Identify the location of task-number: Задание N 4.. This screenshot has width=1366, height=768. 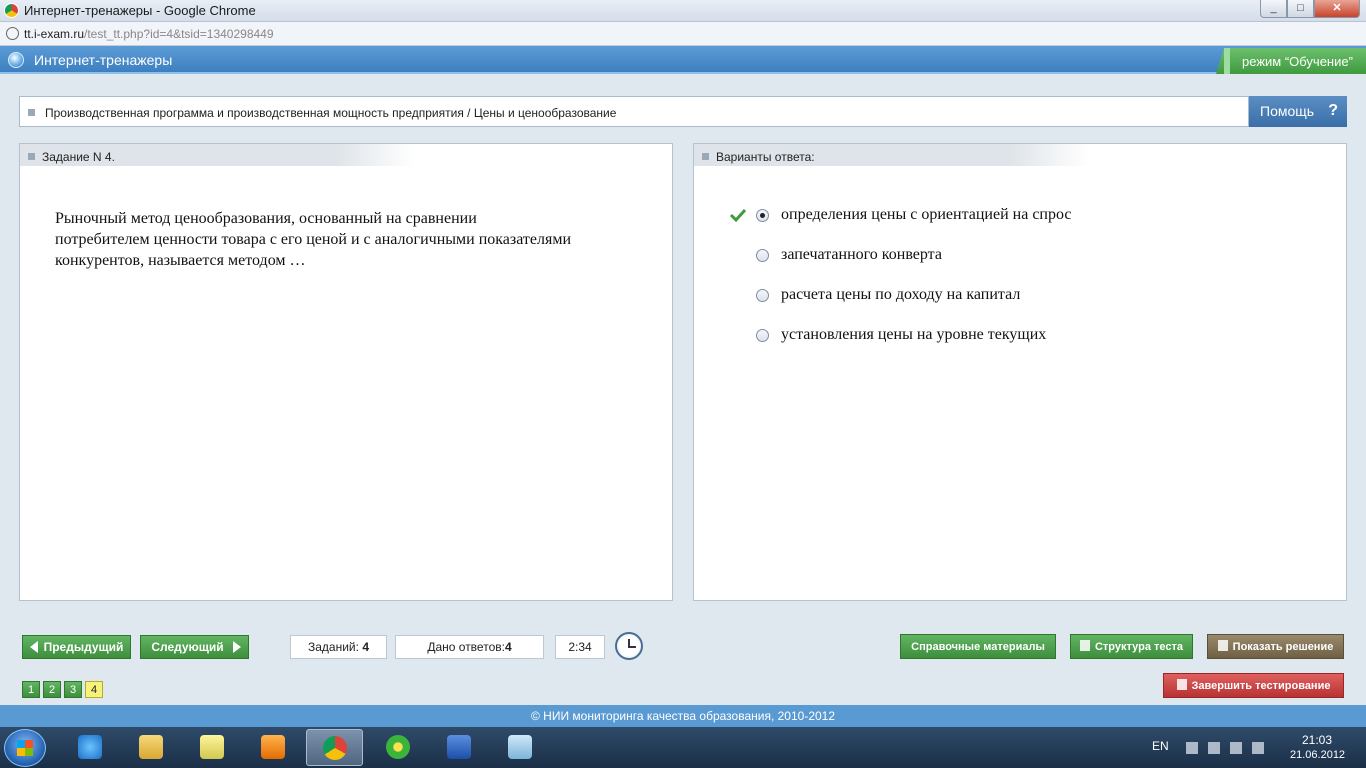
(78, 157).